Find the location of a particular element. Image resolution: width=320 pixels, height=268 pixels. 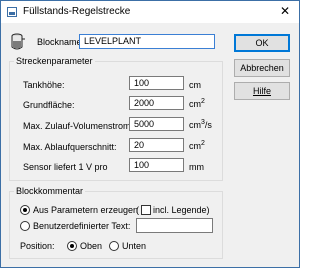

custom-text-input is located at coordinates (174, 225).